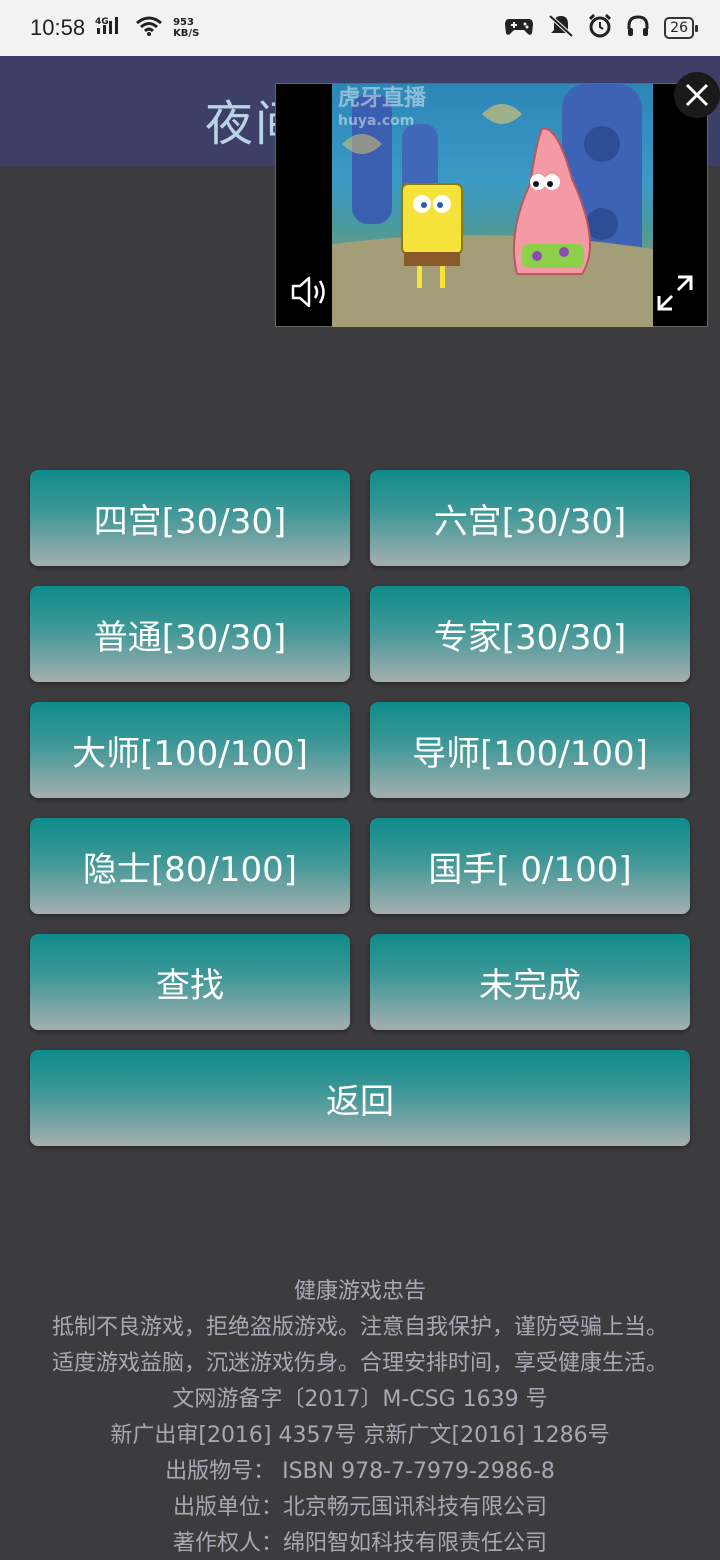  Describe the element at coordinates (183, 22) in the screenshot. I see `net-speed-value: 953` at that location.